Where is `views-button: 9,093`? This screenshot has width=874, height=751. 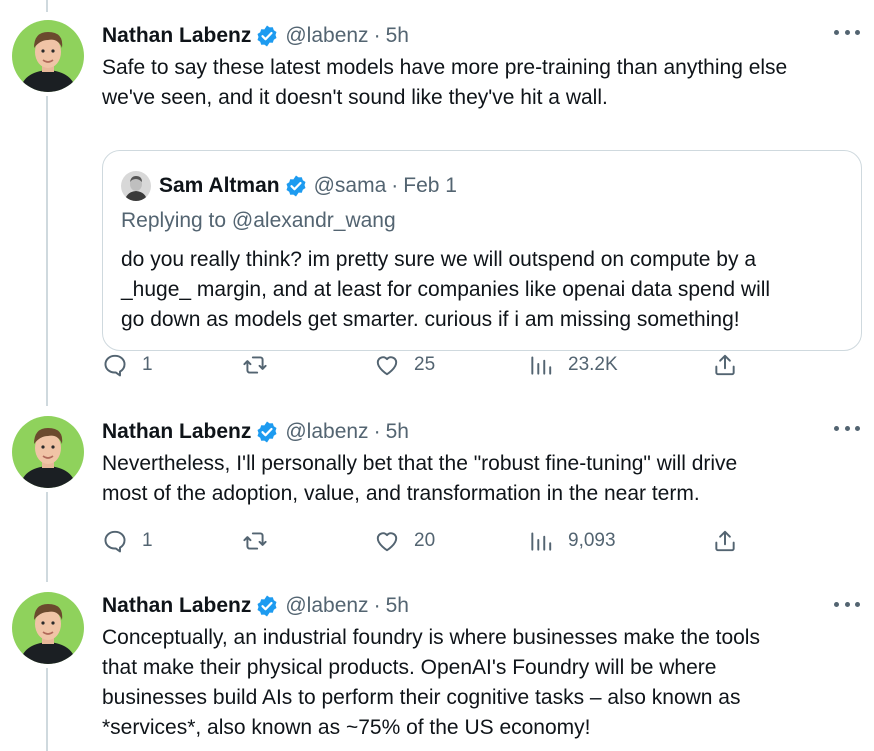
views-button: 9,093 is located at coordinates (572, 541).